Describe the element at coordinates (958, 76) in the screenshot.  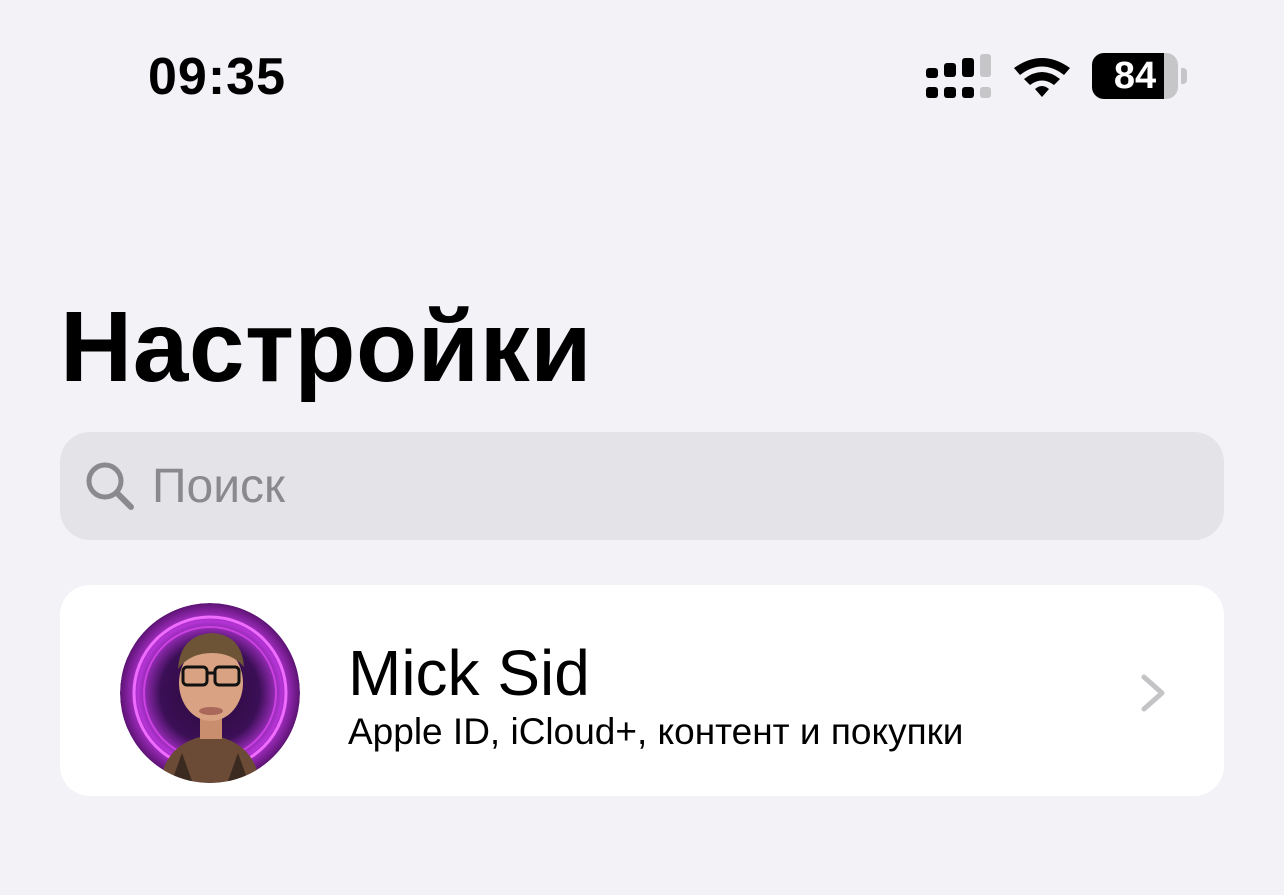
I see `cellular-signal-icon` at that location.